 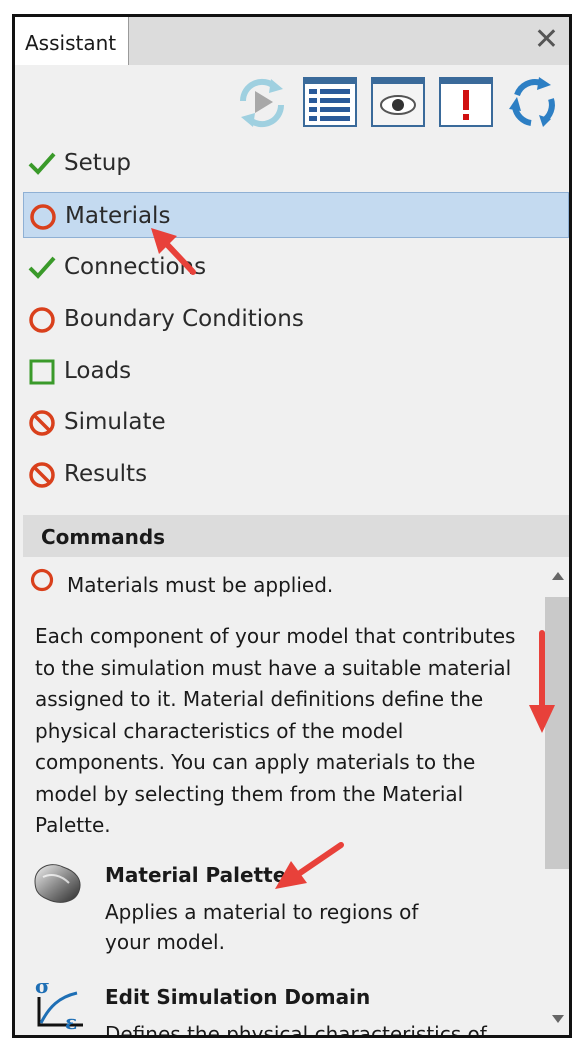 I want to click on sync-icon, so click(x=532, y=102).